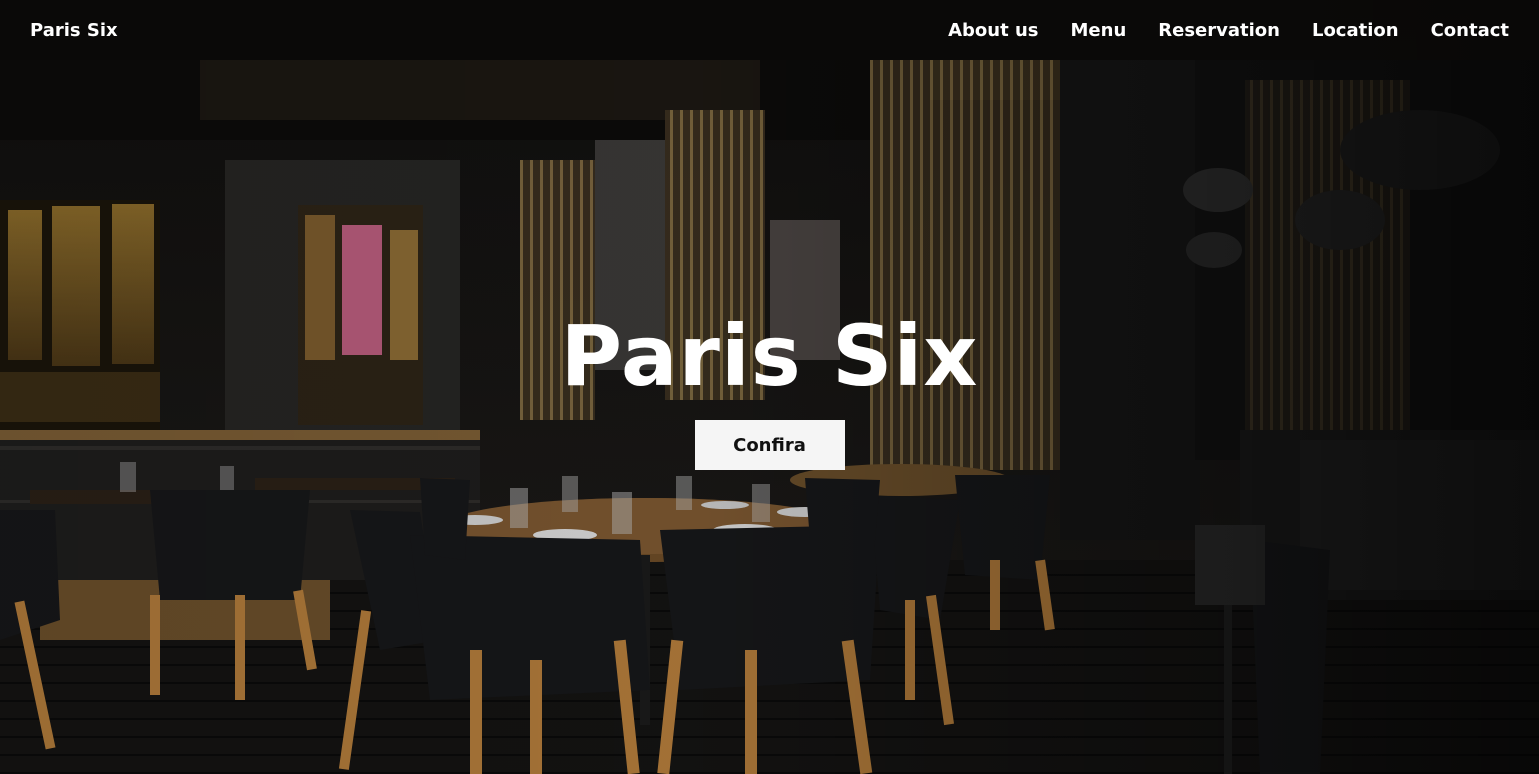 The height and width of the screenshot is (774, 1539). I want to click on nav-link-location: Location, so click(1355, 30).